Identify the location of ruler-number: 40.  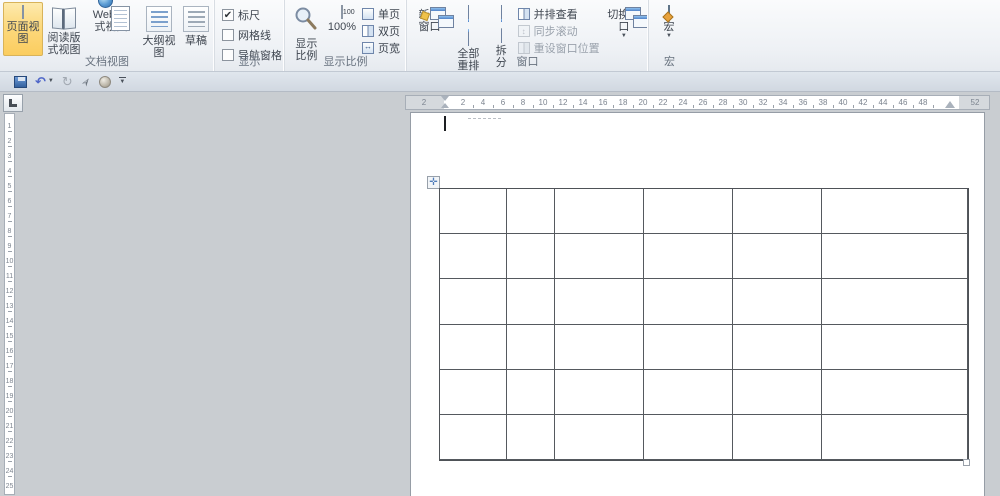
(843, 102).